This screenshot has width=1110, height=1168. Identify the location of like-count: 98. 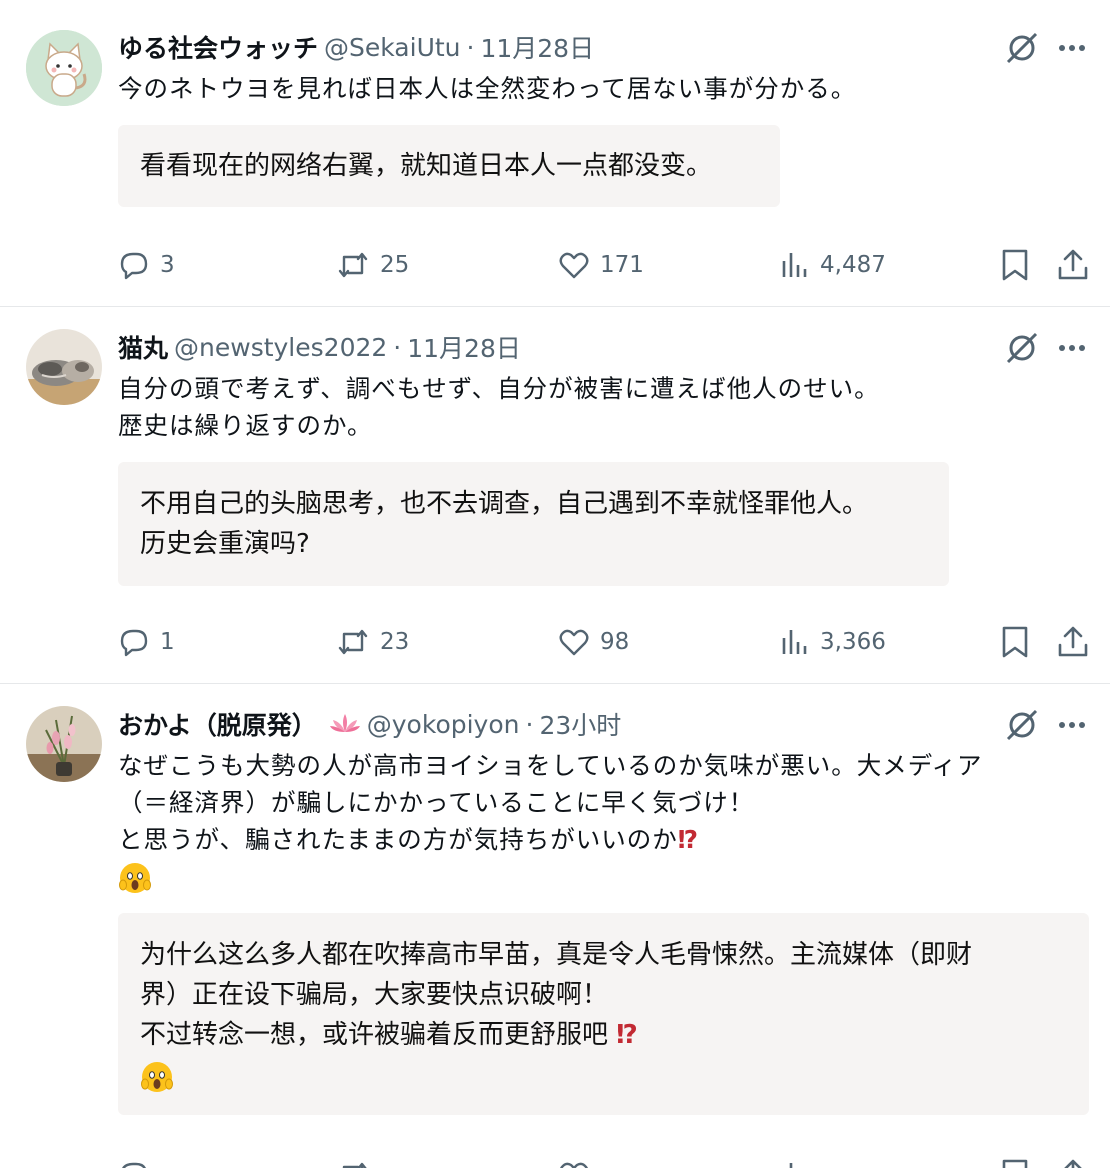
(615, 642).